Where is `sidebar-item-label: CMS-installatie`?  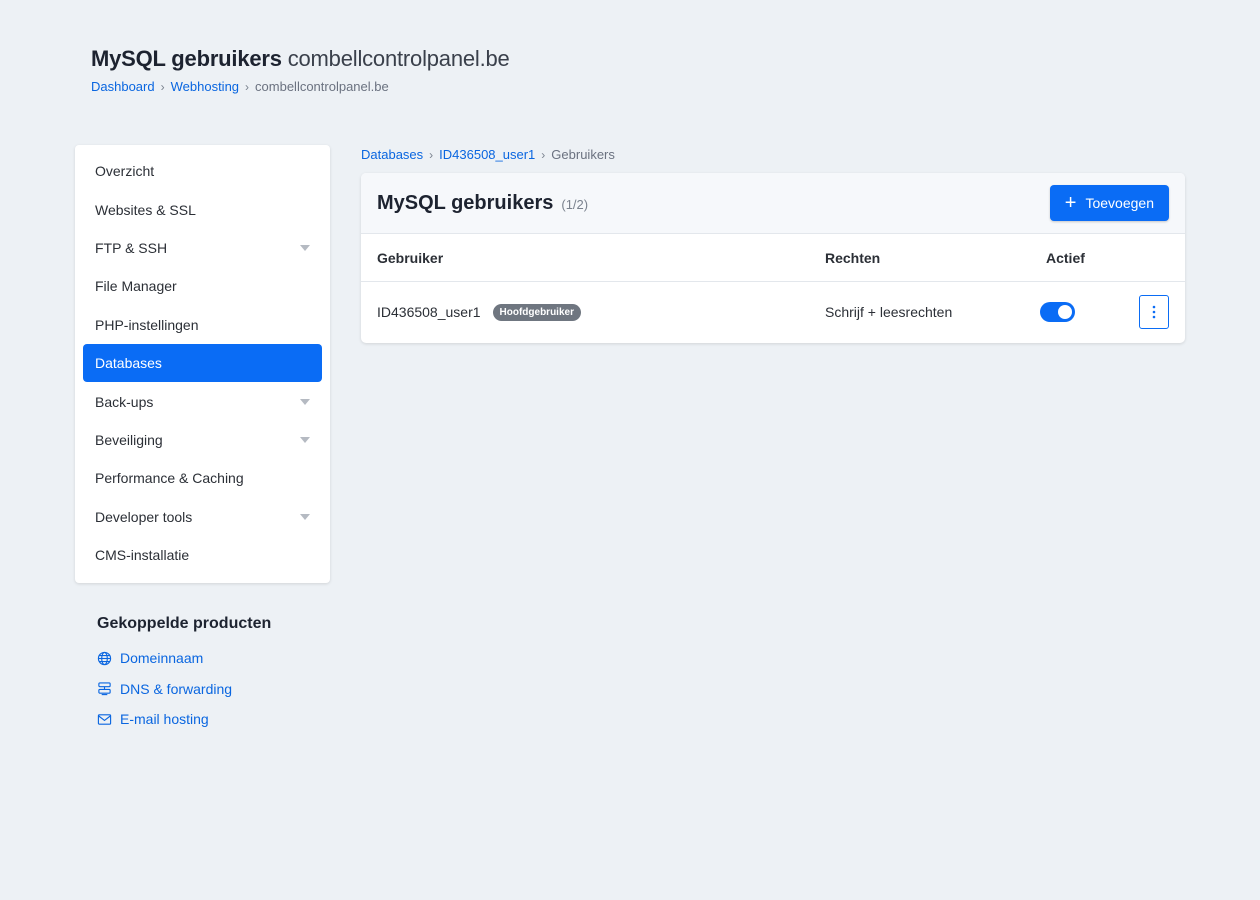 sidebar-item-label: CMS-installatie is located at coordinates (142, 555).